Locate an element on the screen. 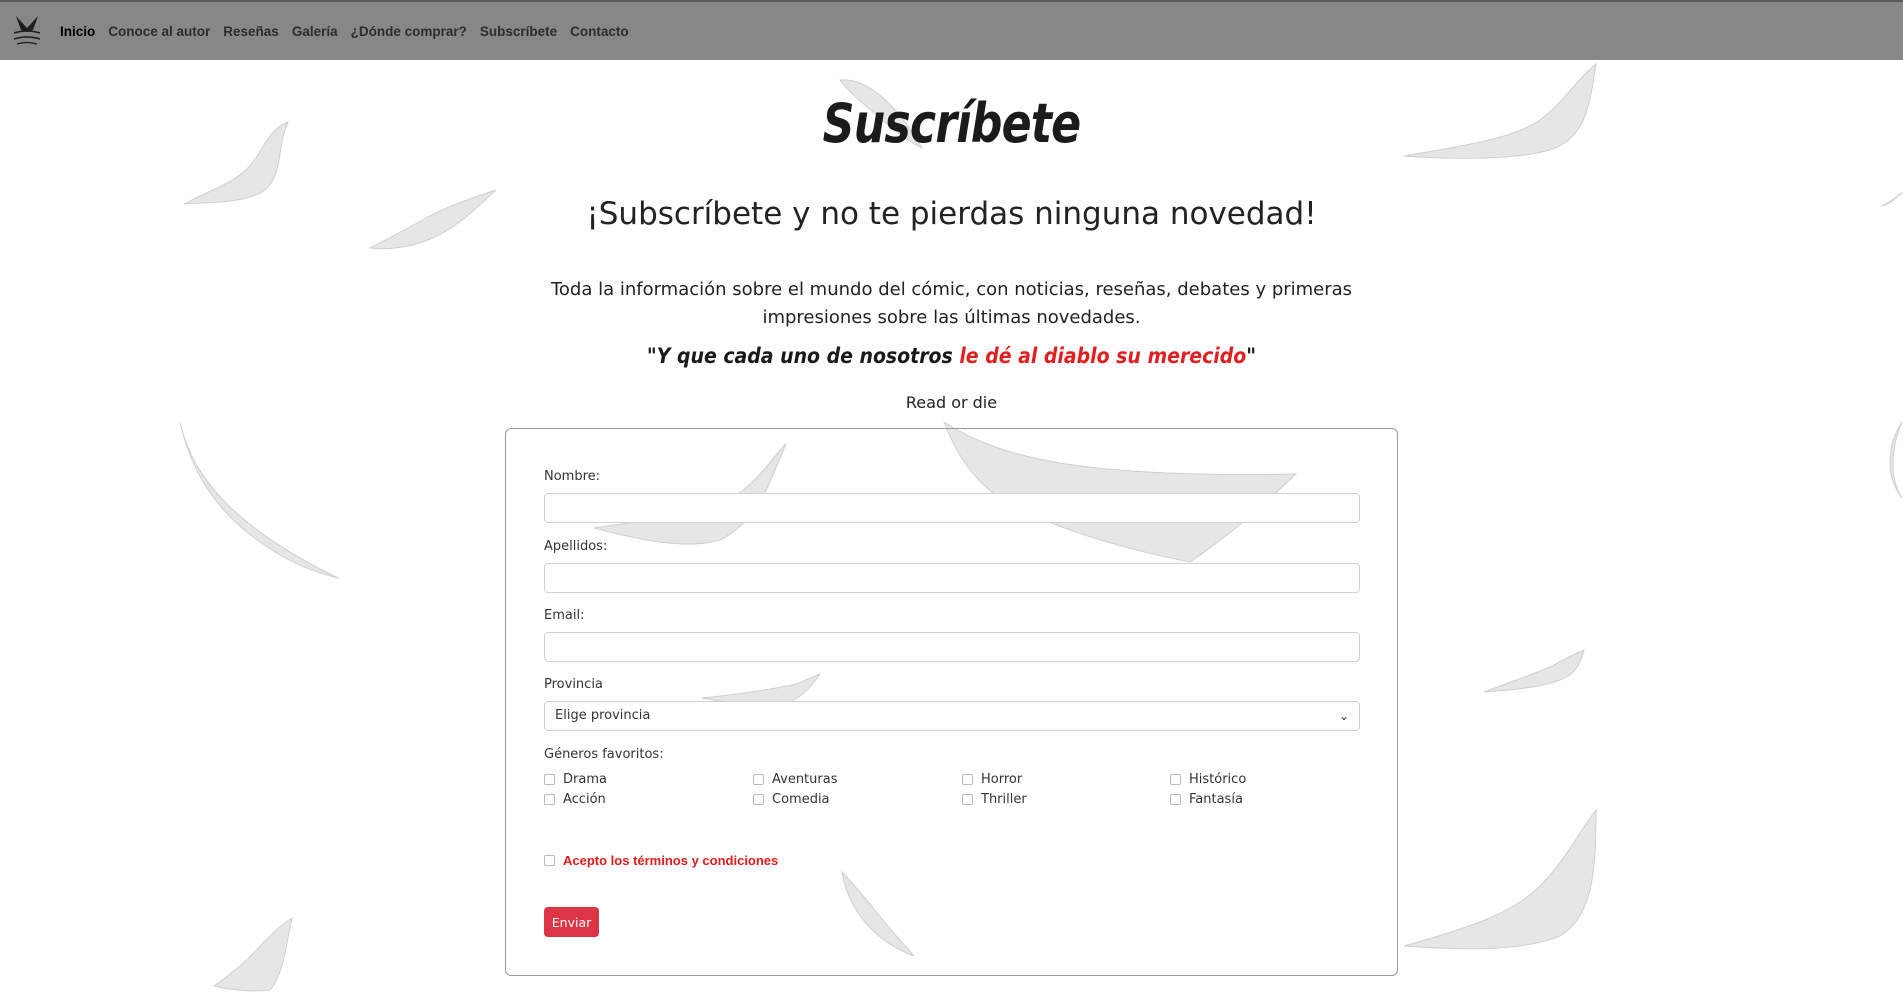 The height and width of the screenshot is (992, 1903). genre-checkbox-fantasia: Fantasía is located at coordinates (1206, 799).